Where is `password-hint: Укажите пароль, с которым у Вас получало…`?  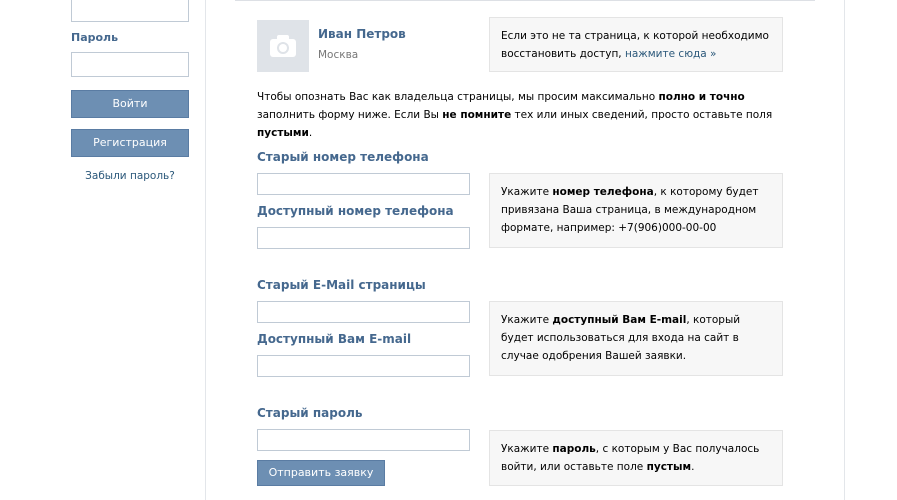 password-hint: Укажите пароль, с которым у Вас получало… is located at coordinates (636, 458).